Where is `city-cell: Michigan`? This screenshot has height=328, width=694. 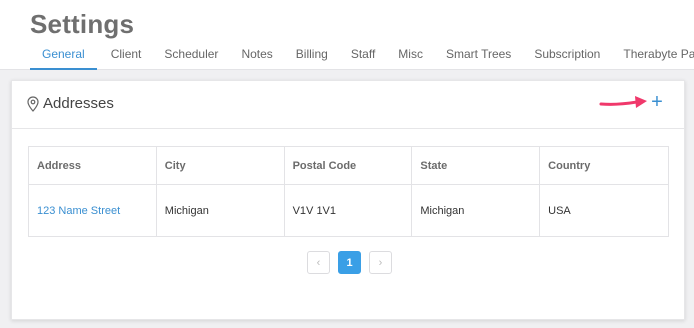
city-cell: Michigan is located at coordinates (220, 210).